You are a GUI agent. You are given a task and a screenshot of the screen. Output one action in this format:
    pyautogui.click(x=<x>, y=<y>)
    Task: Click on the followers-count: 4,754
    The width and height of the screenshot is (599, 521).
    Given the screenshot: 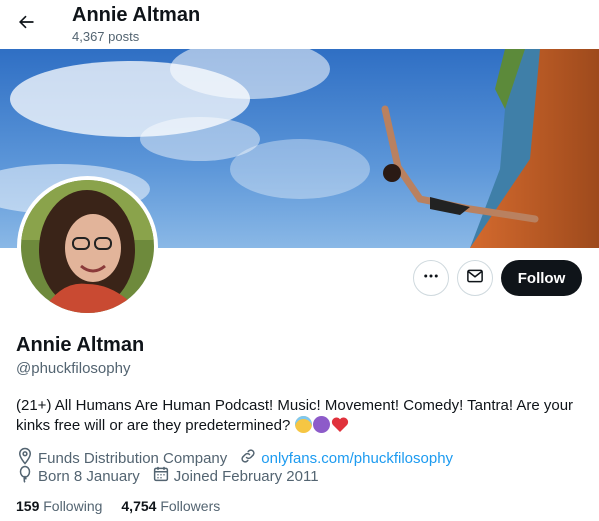 What is the action you would take?
    pyautogui.click(x=139, y=506)
    